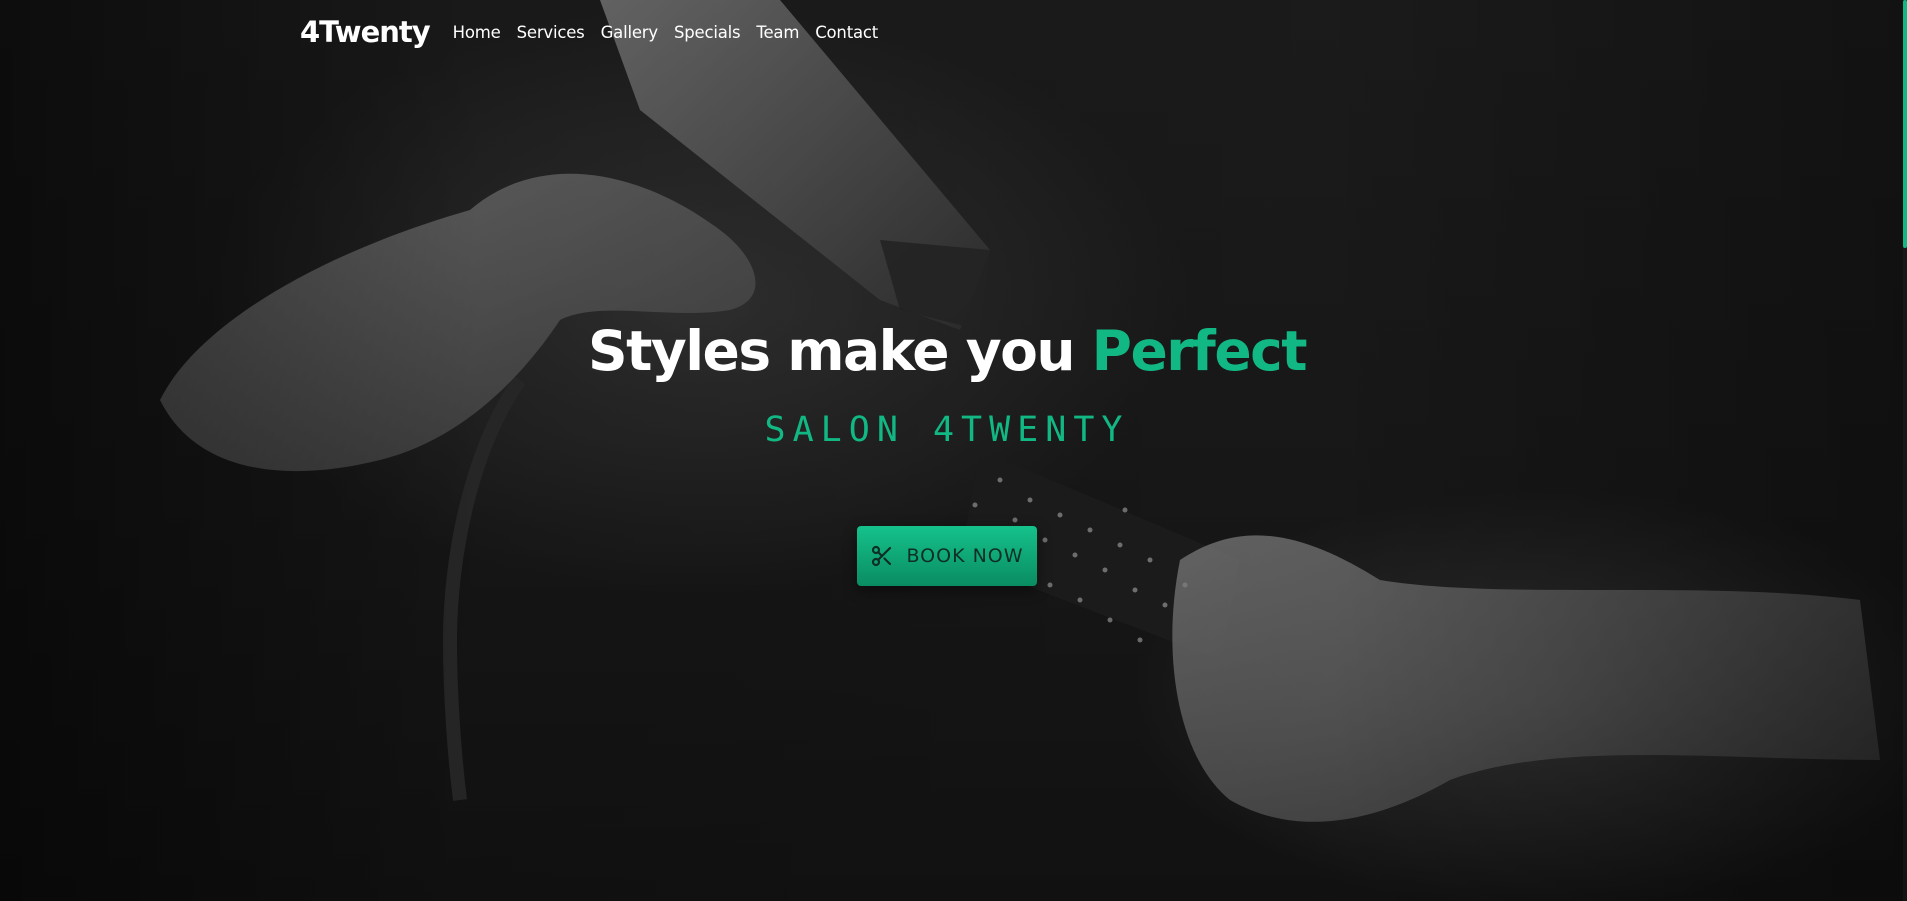 The image size is (1907, 901). What do you see at coordinates (365, 32) in the screenshot?
I see `site-logo: 4Twenty` at bounding box center [365, 32].